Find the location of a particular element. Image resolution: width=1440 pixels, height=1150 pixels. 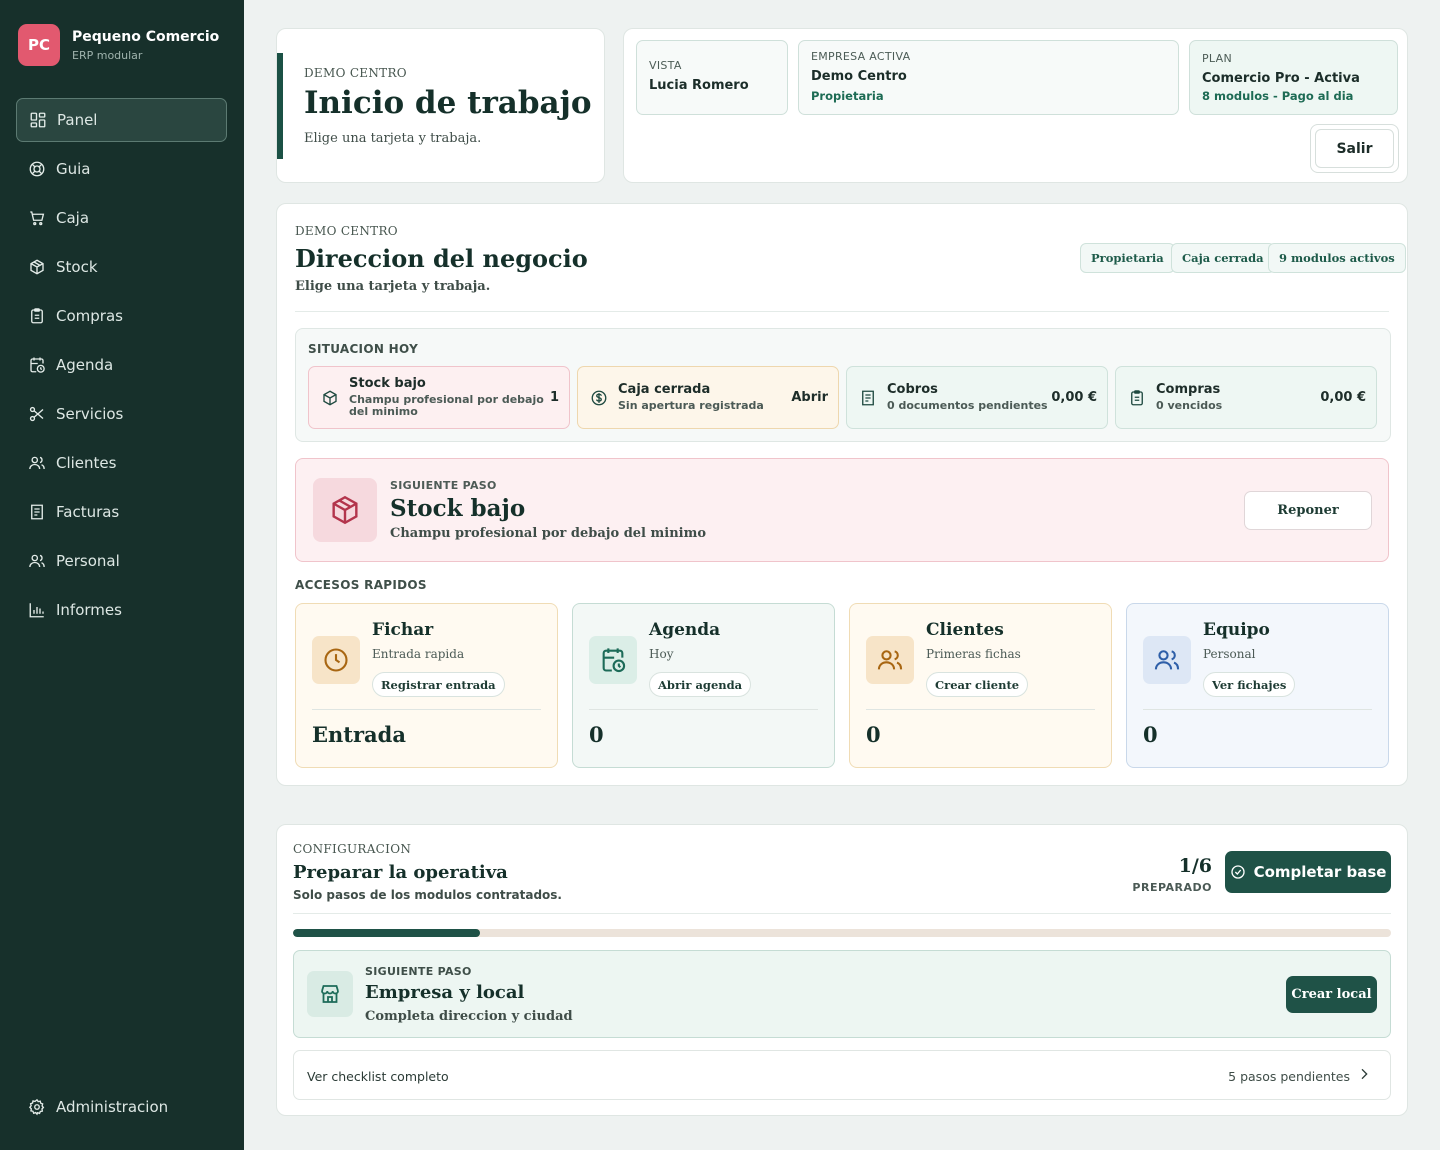

sidebar-item-compras: Compras is located at coordinates (121, 316).